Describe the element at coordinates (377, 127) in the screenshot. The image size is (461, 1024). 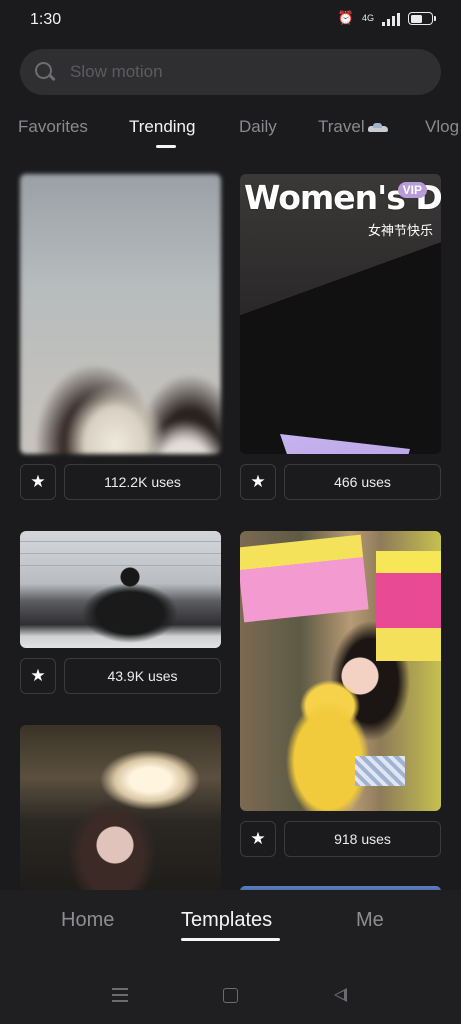
I see `car-icon` at that location.